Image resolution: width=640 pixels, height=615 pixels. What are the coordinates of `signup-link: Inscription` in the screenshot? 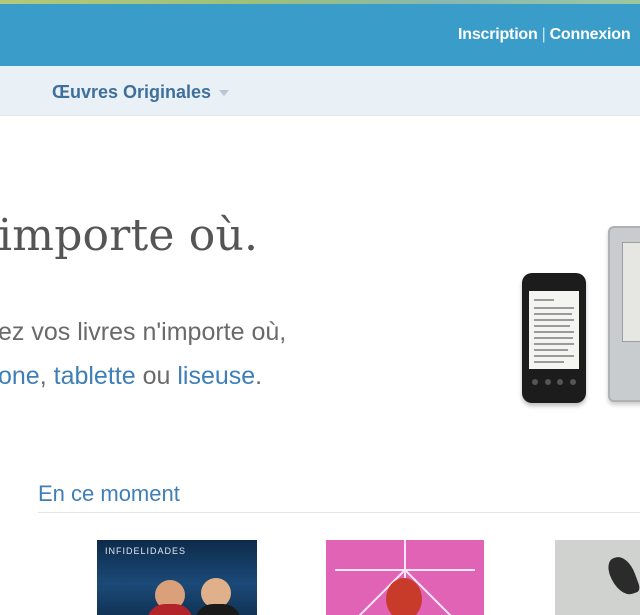 It's located at (498, 34).